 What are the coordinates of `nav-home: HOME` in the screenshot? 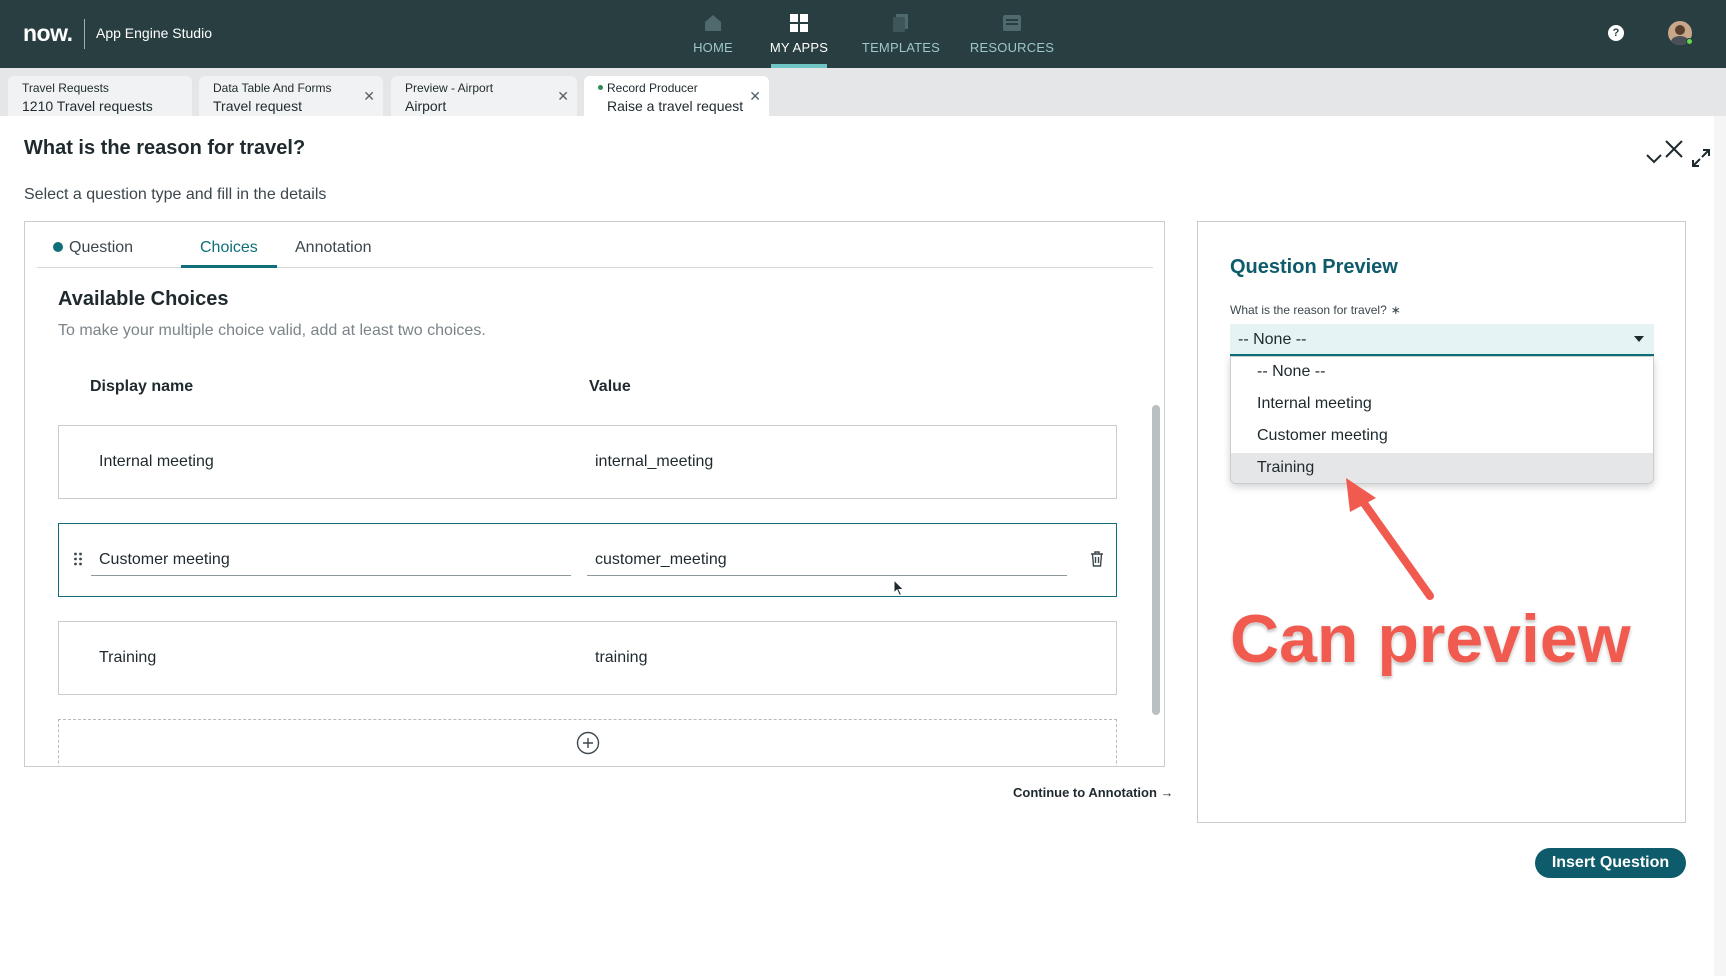 It's located at (713, 40).